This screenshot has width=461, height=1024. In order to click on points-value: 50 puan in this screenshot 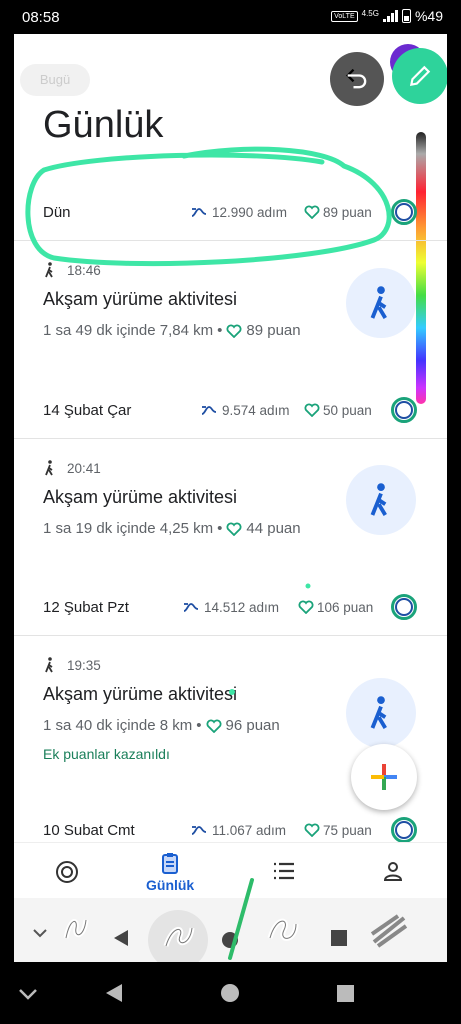, I will do `click(347, 410)`.